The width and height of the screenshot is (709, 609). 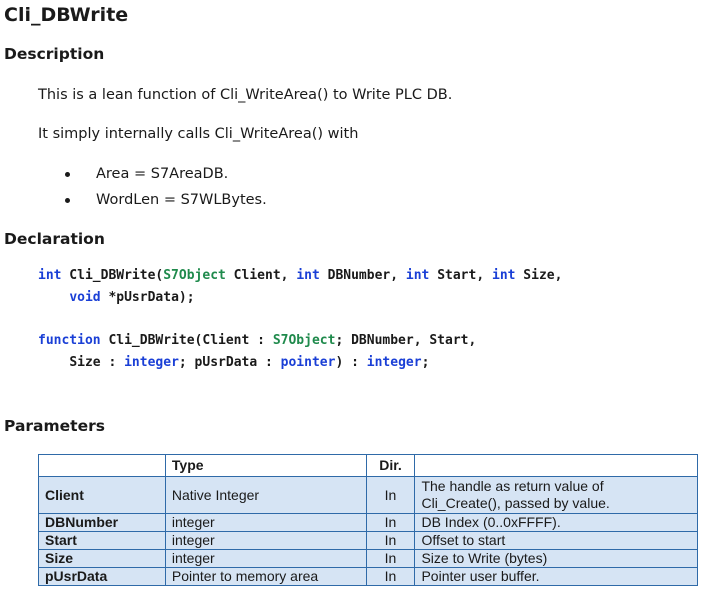 What do you see at coordinates (102, 540) in the screenshot?
I see `param-name: Start` at bounding box center [102, 540].